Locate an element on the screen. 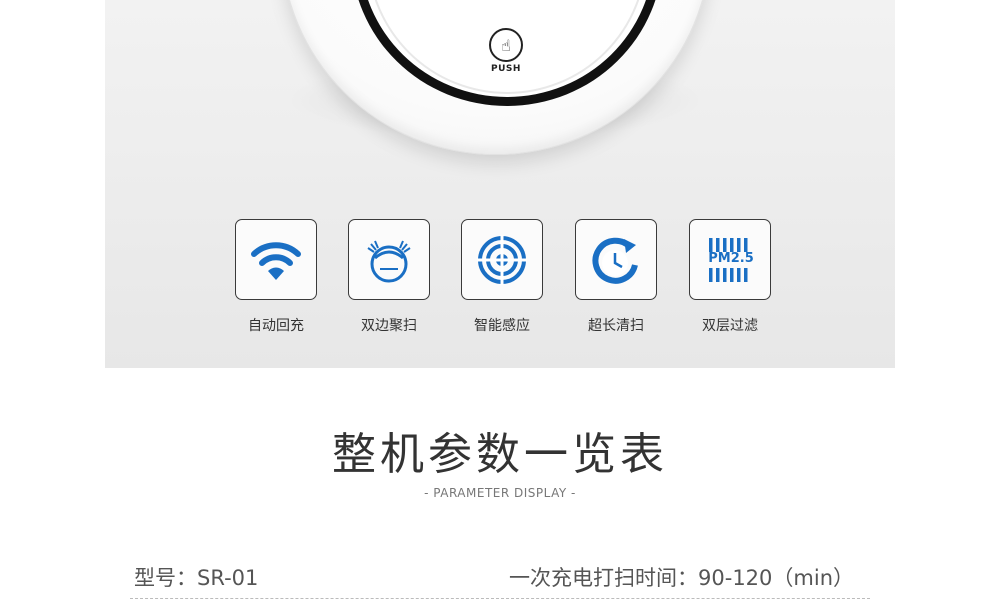 The image size is (1000, 600). clock-refresh-icon is located at coordinates (615, 260).